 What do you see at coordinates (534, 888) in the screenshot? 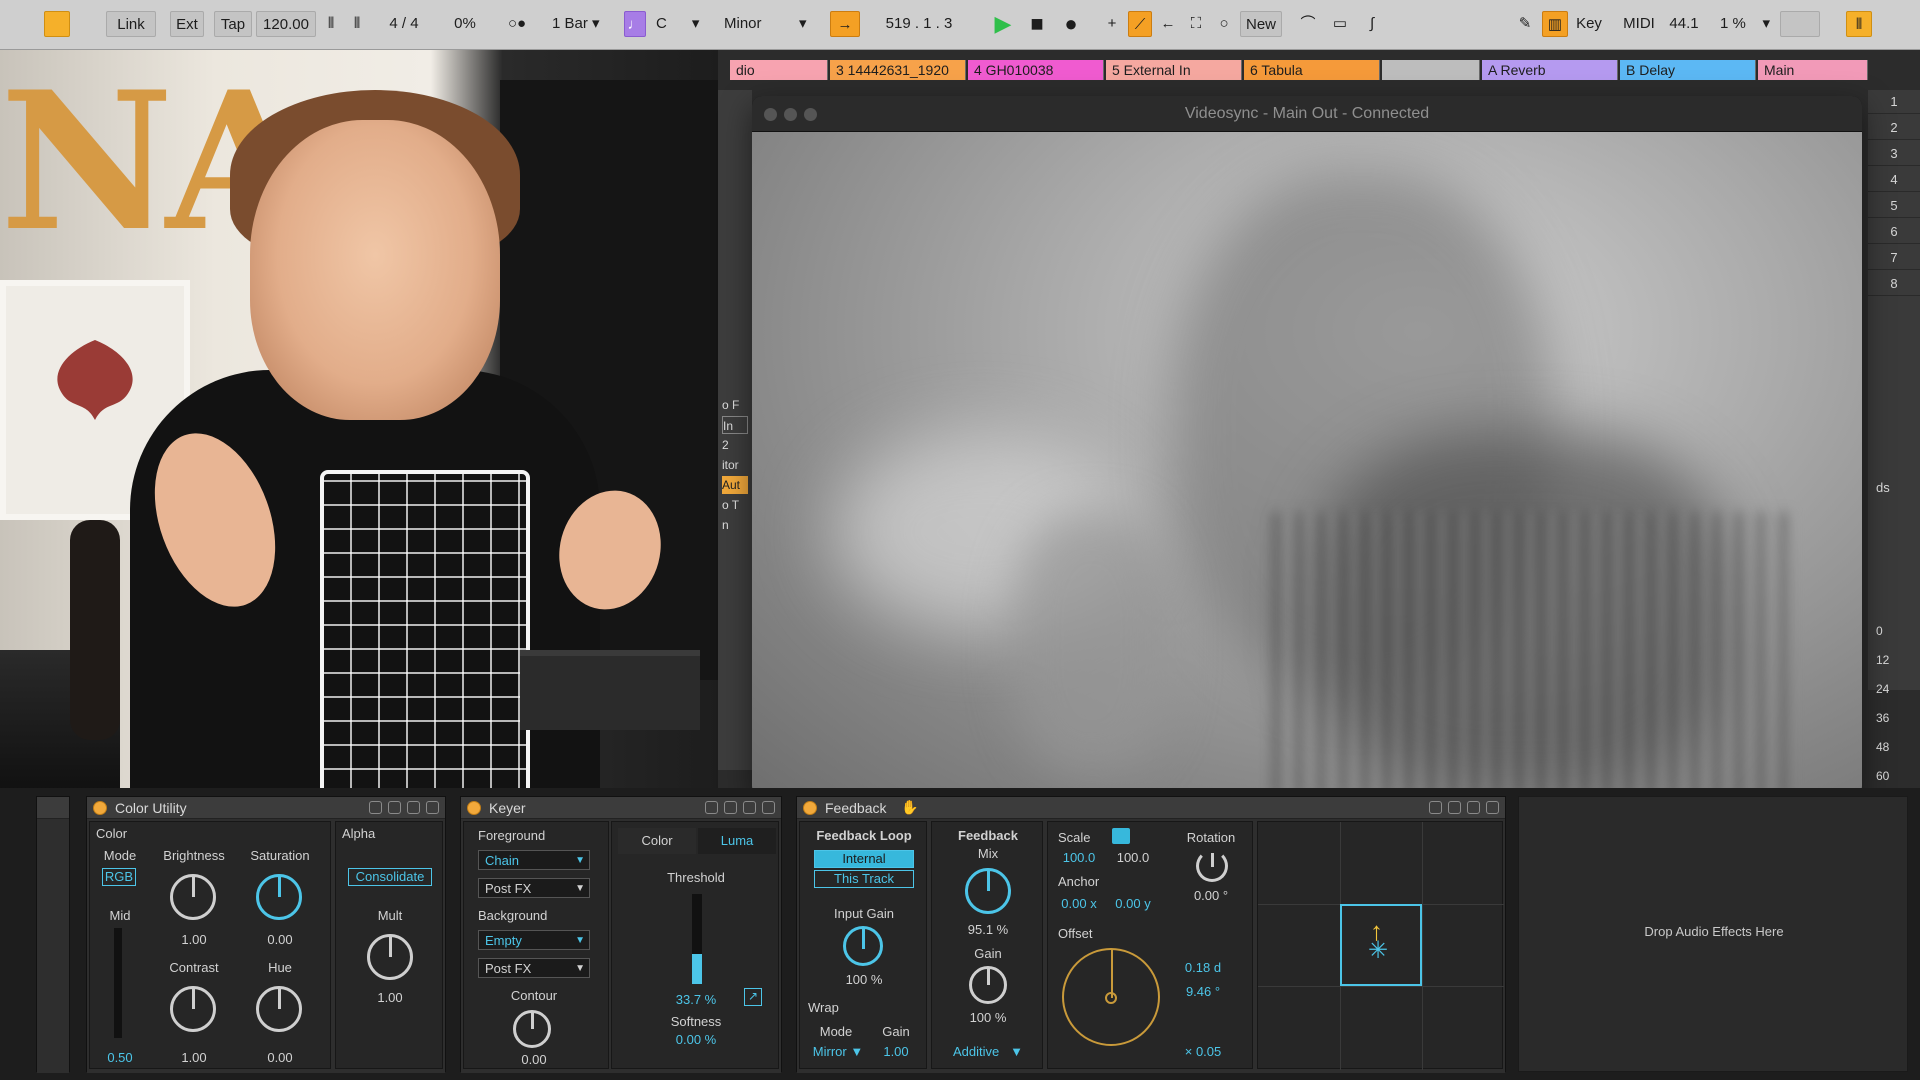
I see `foreground-fx-dropdown: Post FX ▼` at bounding box center [534, 888].